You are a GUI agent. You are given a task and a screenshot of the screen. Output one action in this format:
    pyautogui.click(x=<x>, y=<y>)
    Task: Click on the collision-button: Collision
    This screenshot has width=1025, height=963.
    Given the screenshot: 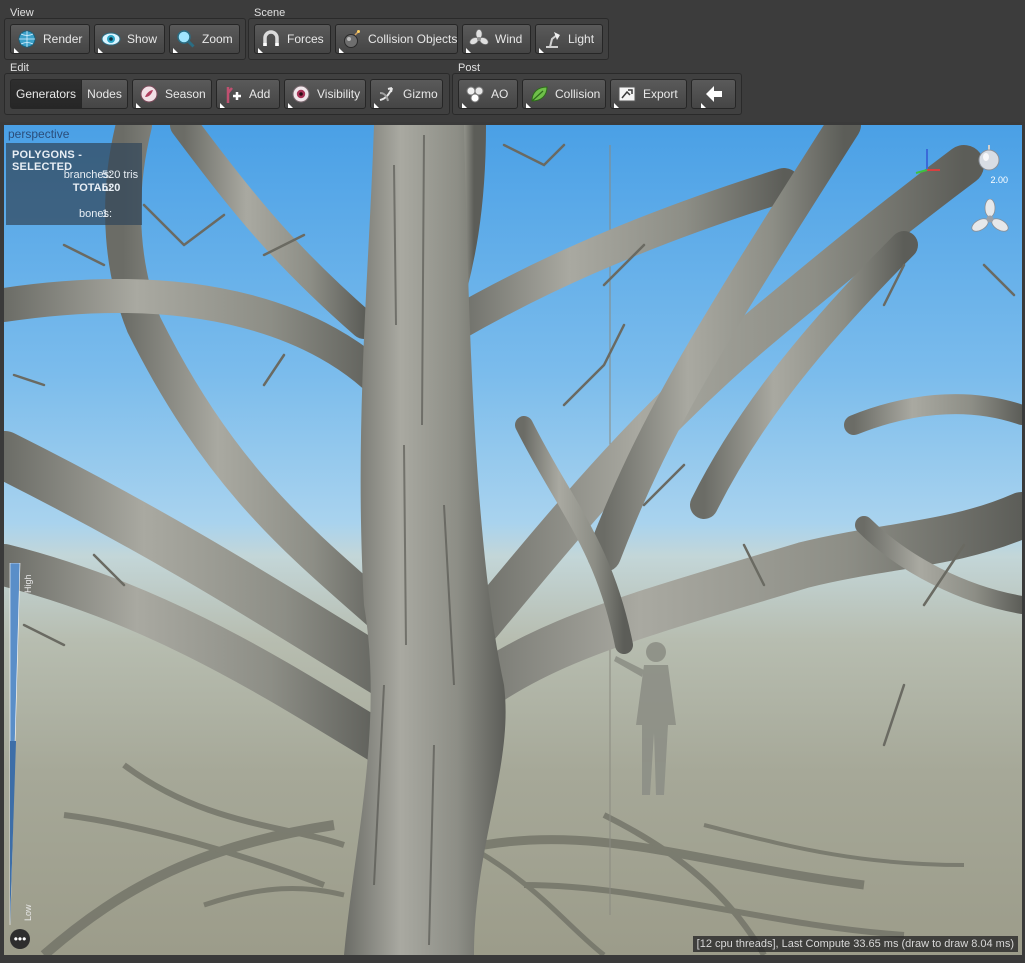 What is the action you would take?
    pyautogui.click(x=564, y=94)
    